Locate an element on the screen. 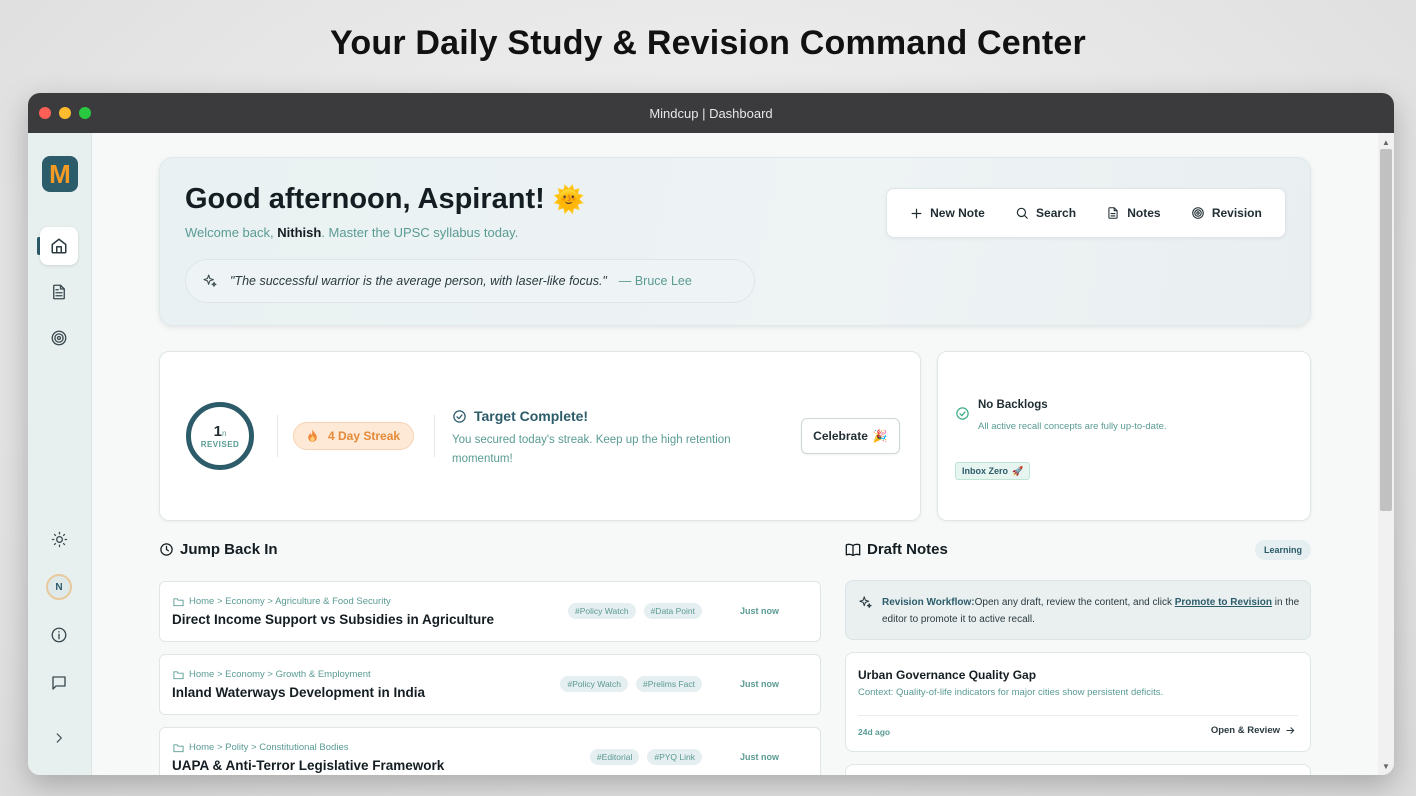  window-title: Mindcup | Dashboard is located at coordinates (711, 113).